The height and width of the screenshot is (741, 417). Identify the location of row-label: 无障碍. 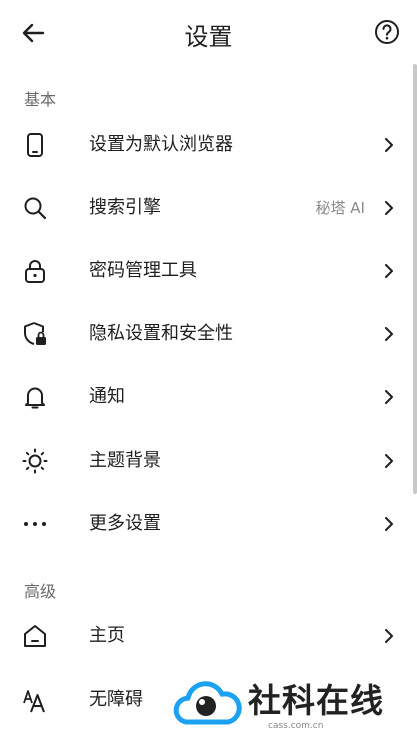
(116, 699).